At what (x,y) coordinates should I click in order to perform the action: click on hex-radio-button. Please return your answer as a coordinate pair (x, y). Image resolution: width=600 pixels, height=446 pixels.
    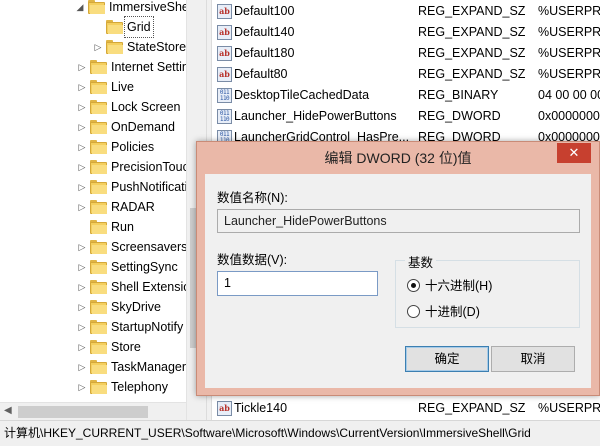
    Looking at the image, I should click on (413, 285).